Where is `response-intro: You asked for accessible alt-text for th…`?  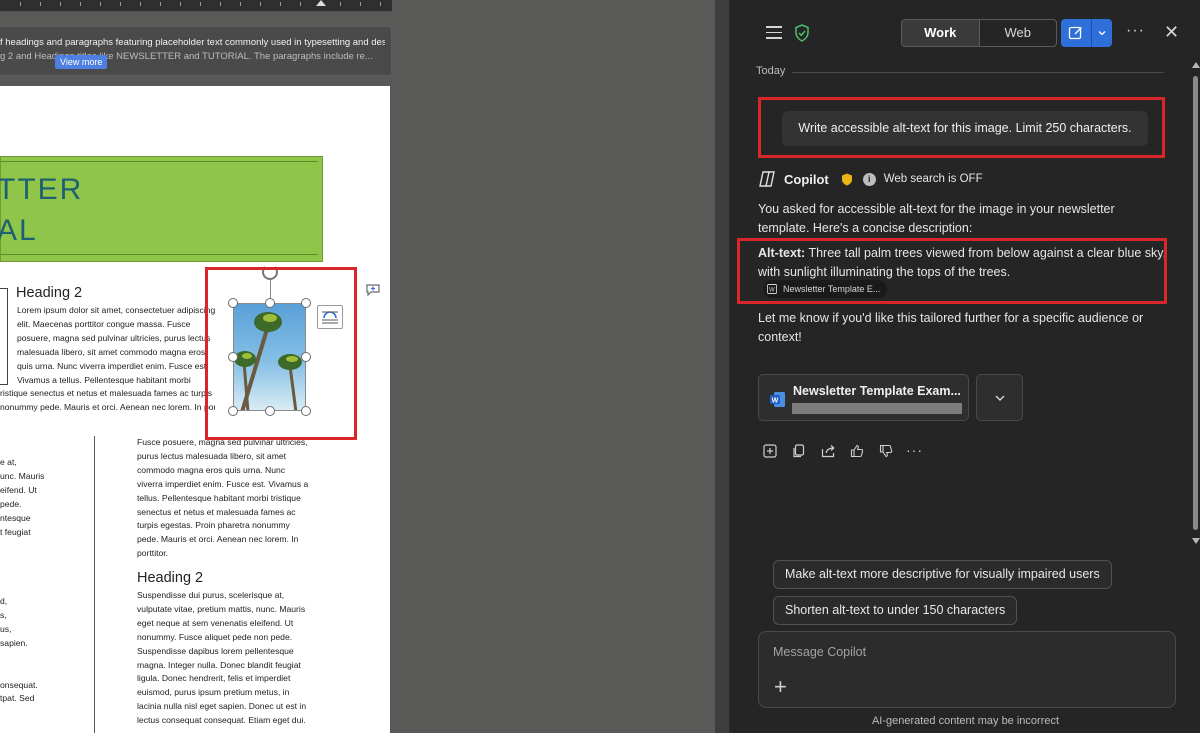 response-intro: You asked for accessible alt-text for th… is located at coordinates (936, 218).